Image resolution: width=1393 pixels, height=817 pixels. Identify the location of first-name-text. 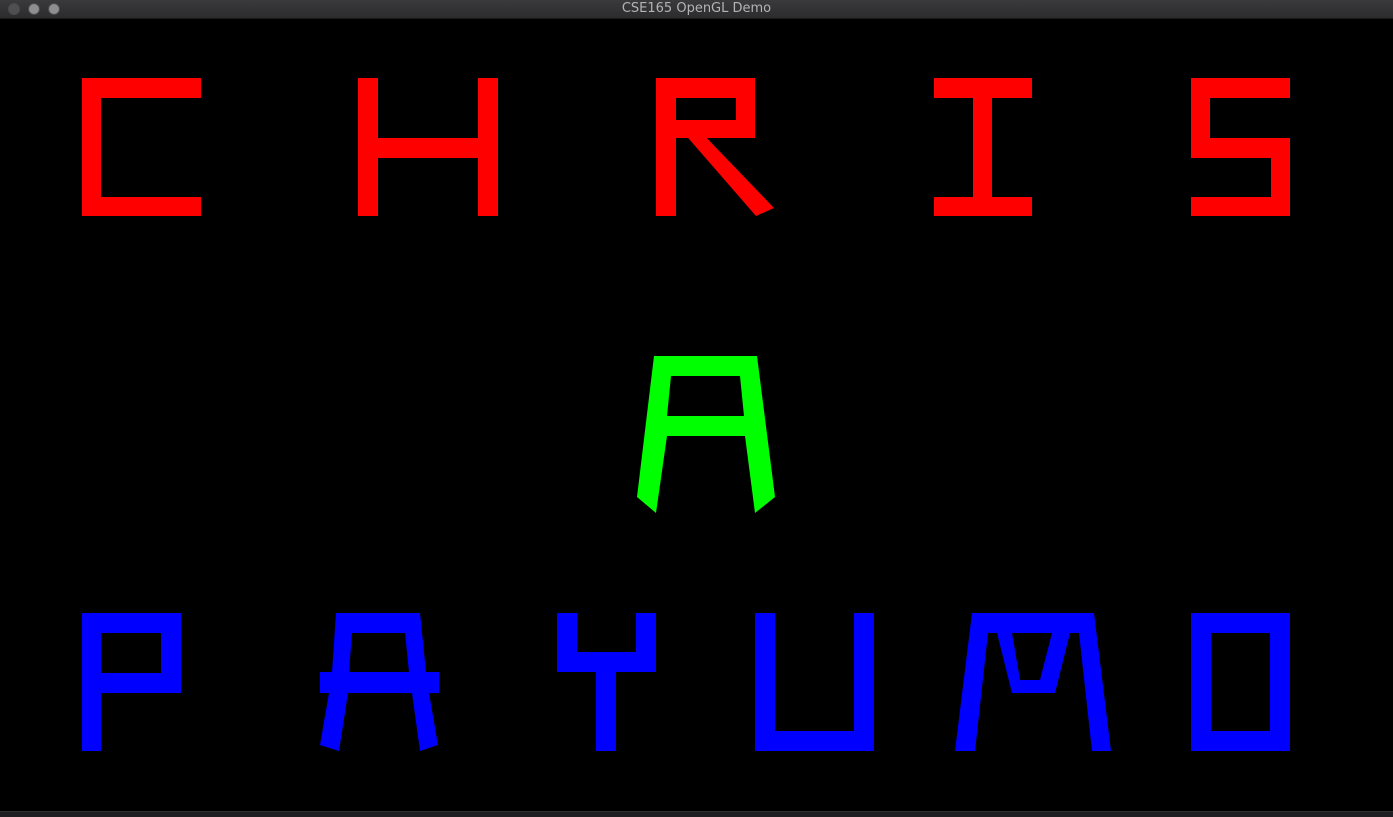
(686, 147).